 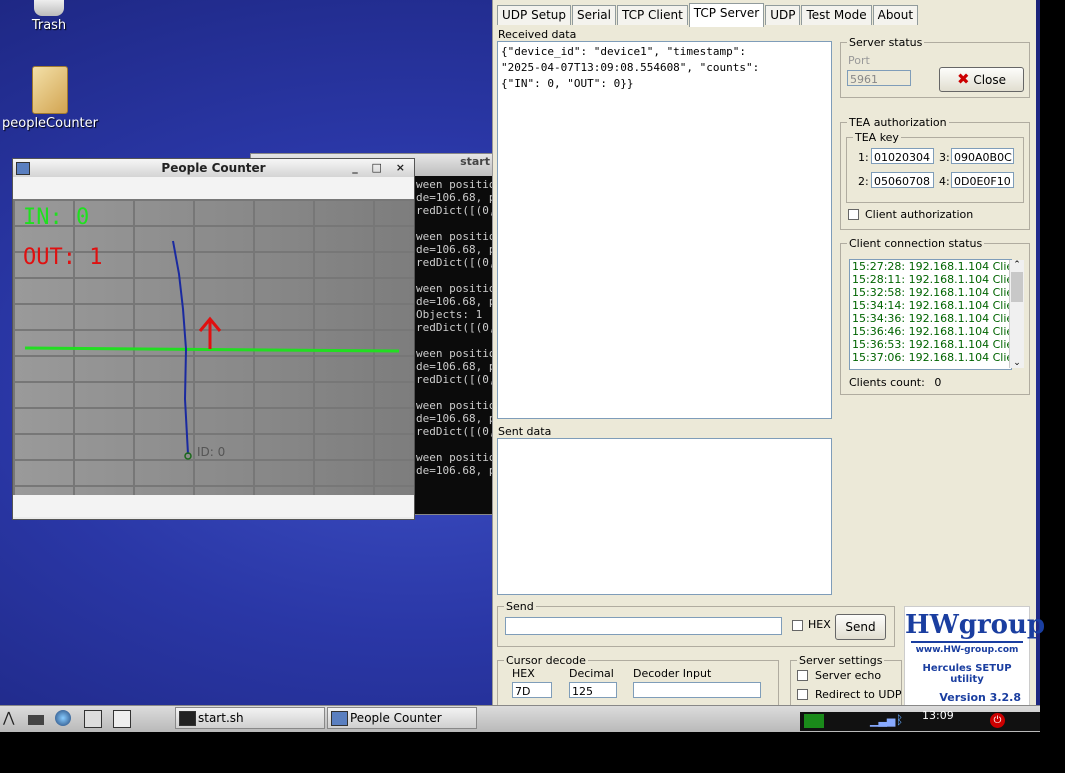 I want to click on tab-tcp-server: TCP Server, so click(x=726, y=15).